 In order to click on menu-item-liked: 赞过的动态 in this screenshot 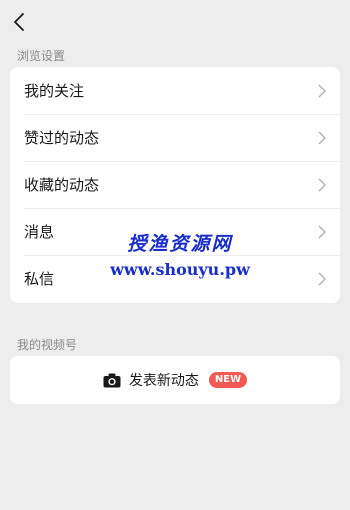, I will do `click(175, 137)`.